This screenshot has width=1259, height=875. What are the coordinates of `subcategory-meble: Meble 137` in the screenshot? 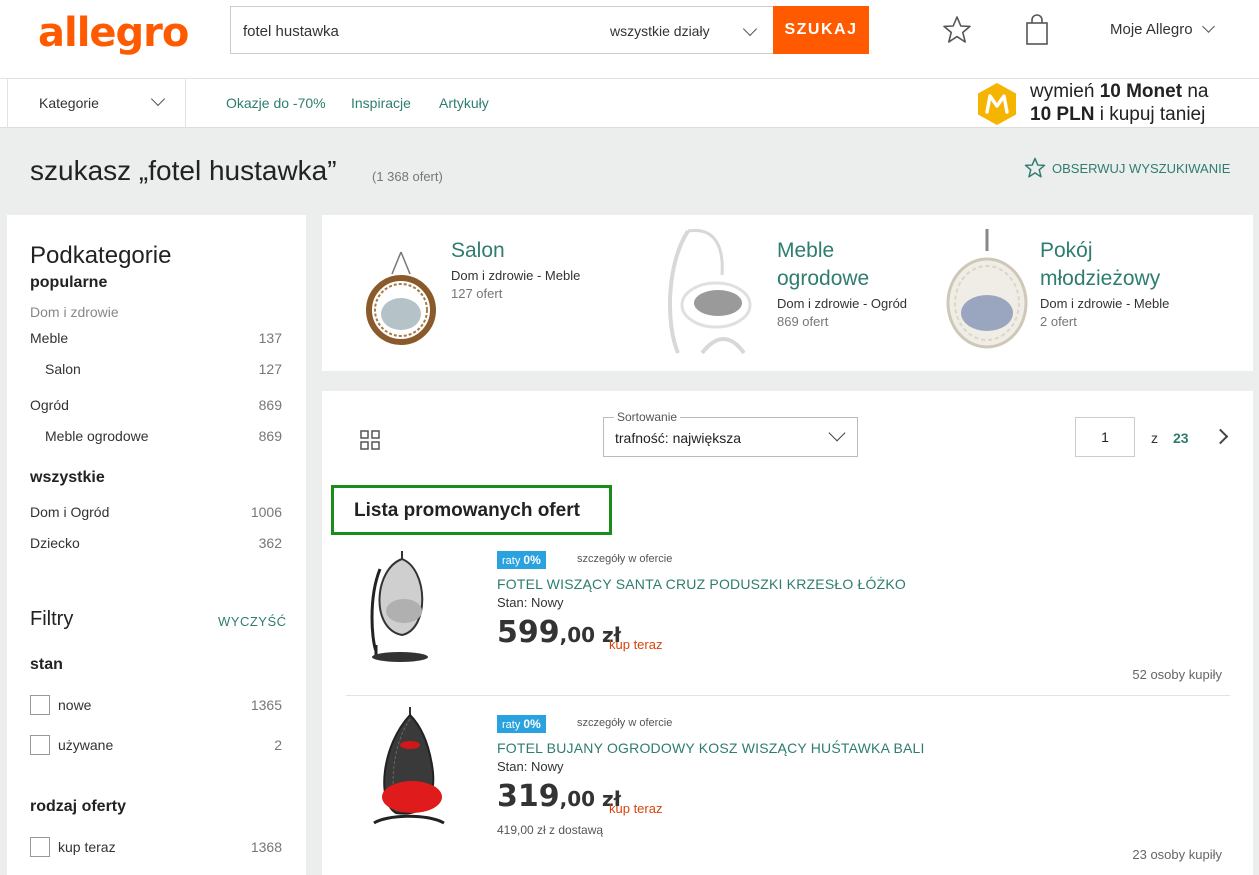 It's located at (156, 338).